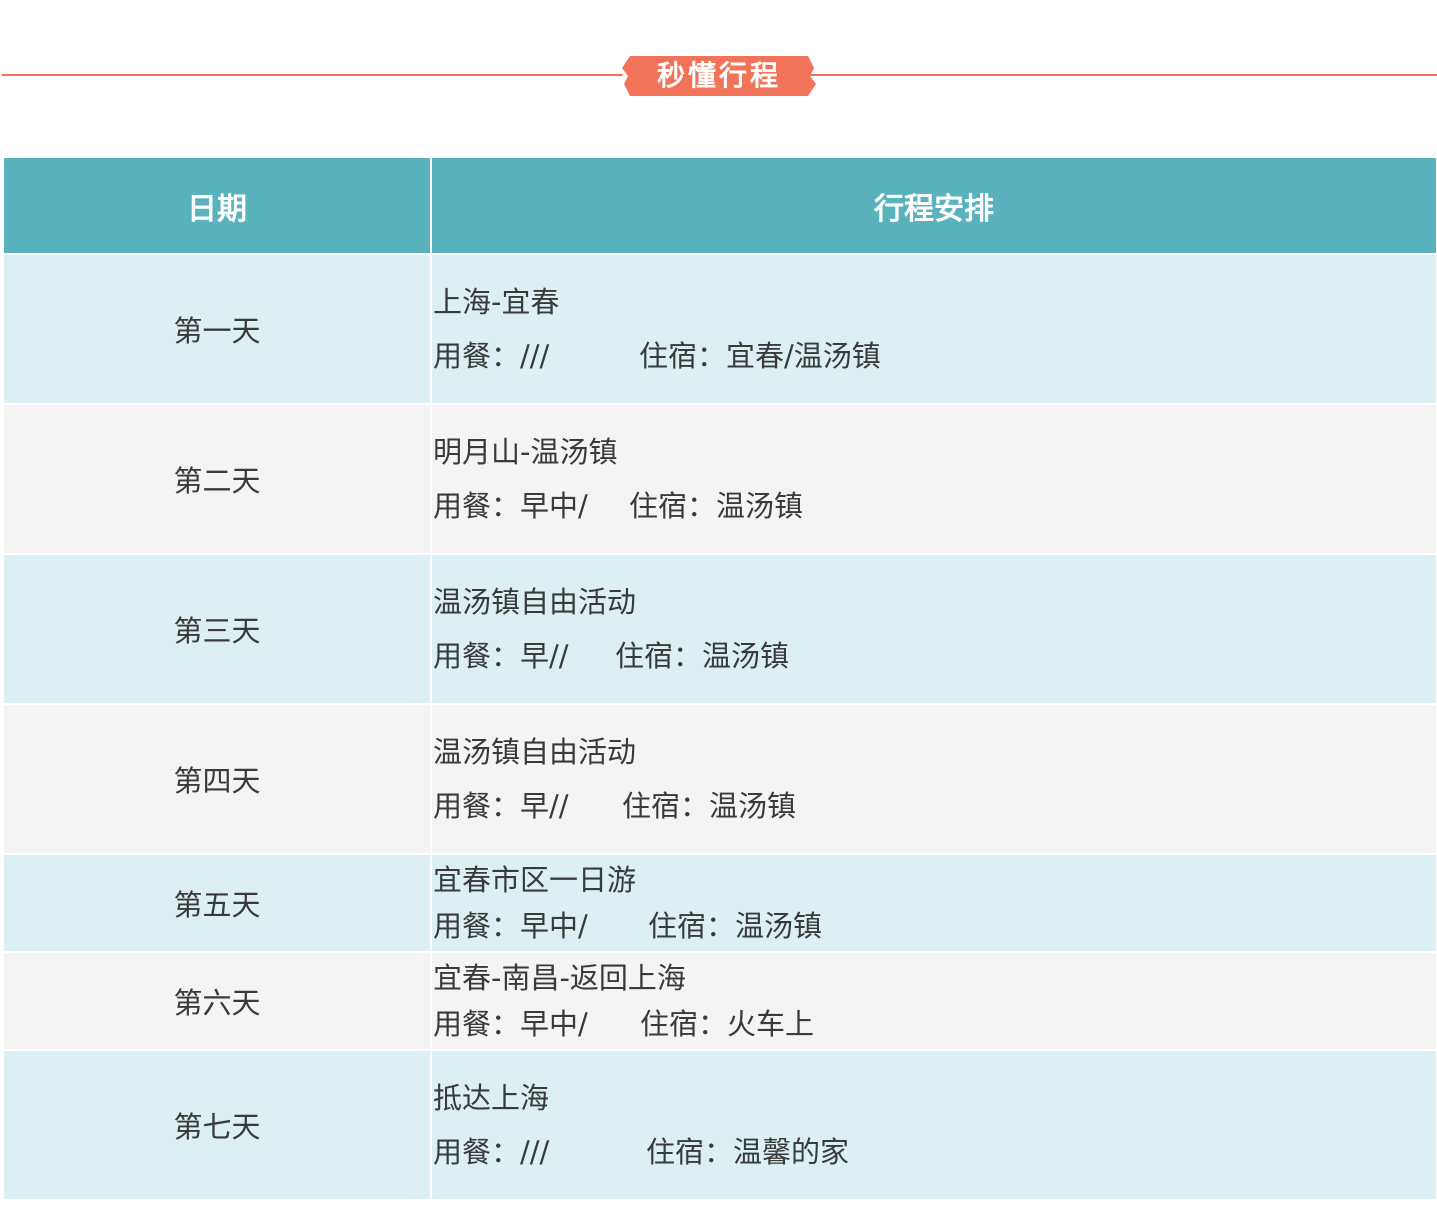  I want to click on route-text: 抵达上海, so click(491, 1098).